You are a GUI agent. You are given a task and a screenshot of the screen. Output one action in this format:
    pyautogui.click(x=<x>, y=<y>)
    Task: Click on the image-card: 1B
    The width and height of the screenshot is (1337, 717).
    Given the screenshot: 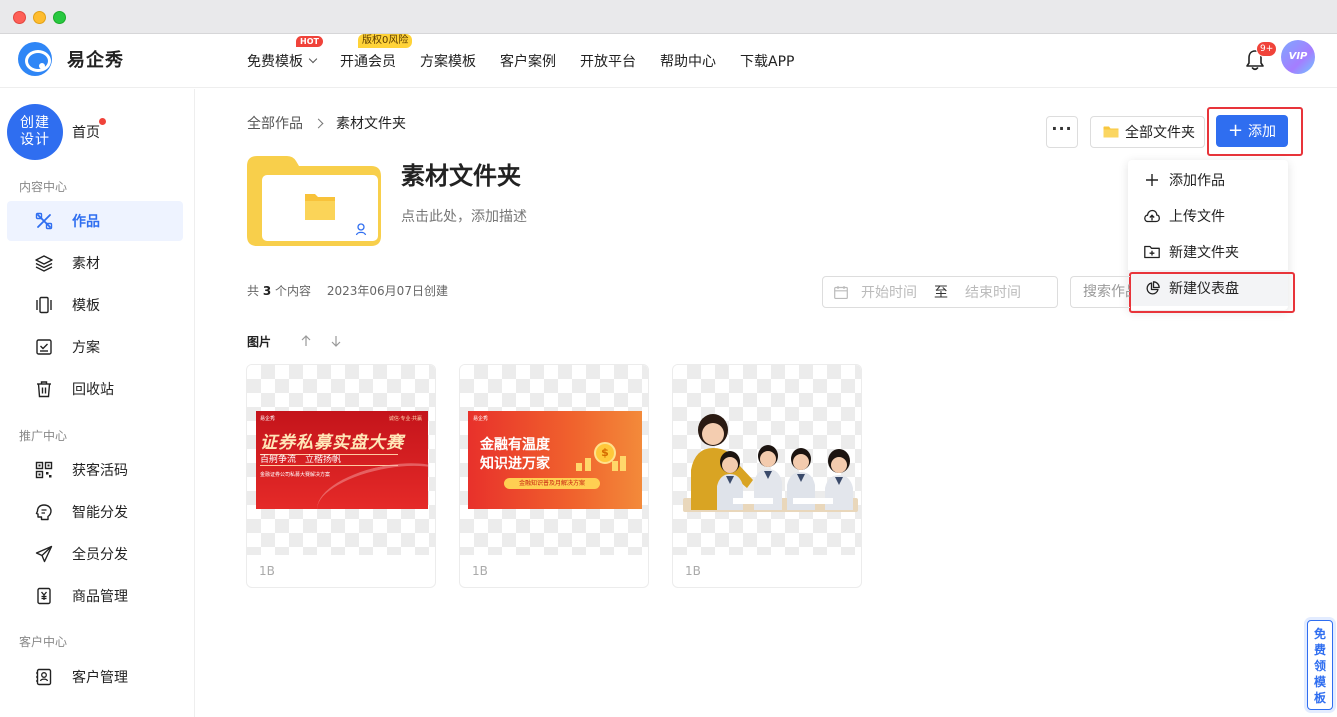 What is the action you would take?
    pyautogui.click(x=767, y=476)
    